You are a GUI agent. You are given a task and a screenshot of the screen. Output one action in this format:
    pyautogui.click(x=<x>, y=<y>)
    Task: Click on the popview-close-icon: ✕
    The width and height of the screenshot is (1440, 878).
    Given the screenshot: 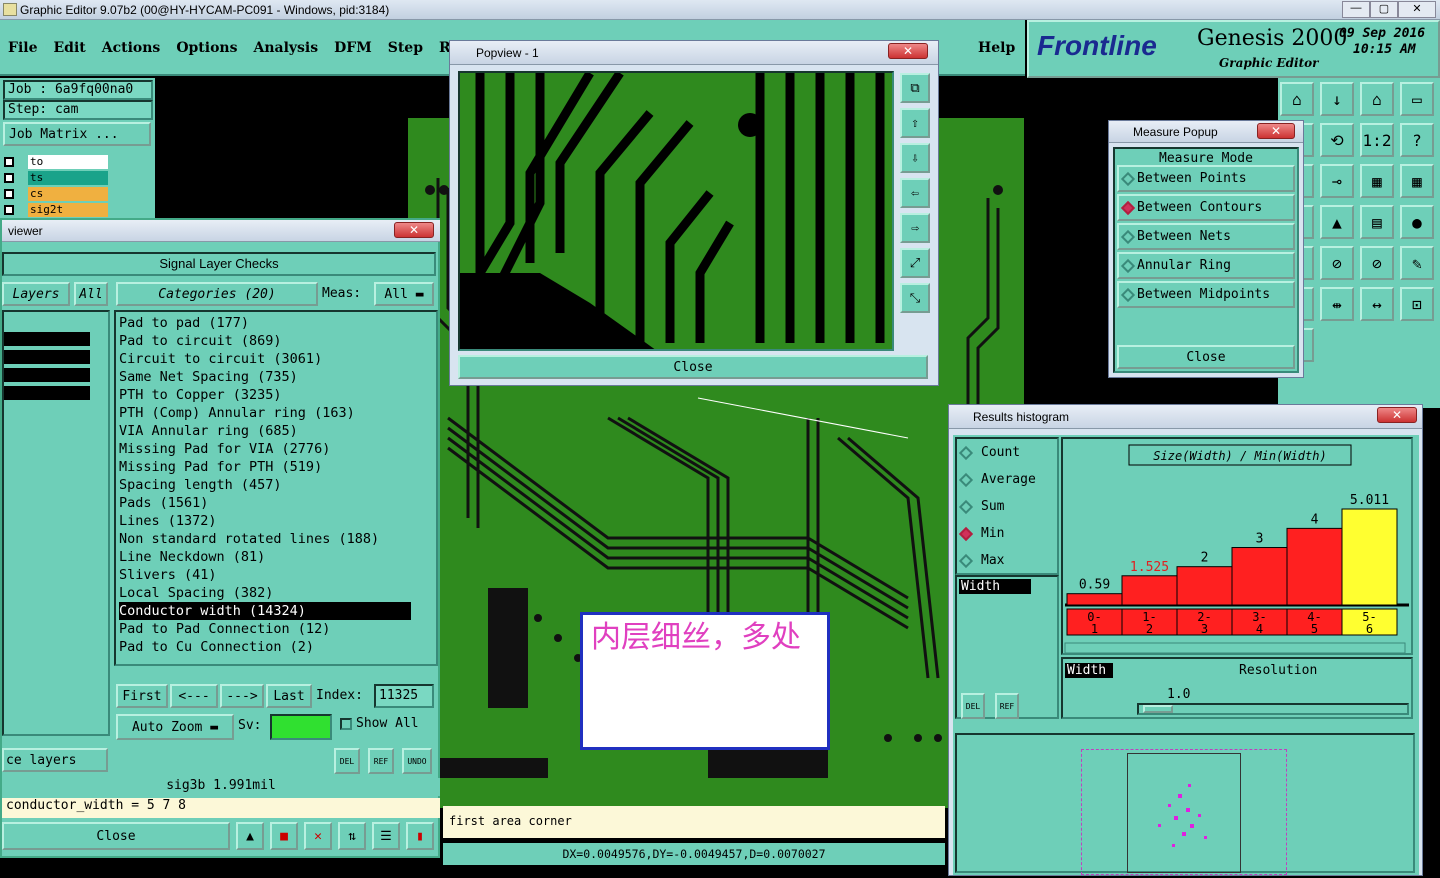 What is the action you would take?
    pyautogui.click(x=908, y=51)
    